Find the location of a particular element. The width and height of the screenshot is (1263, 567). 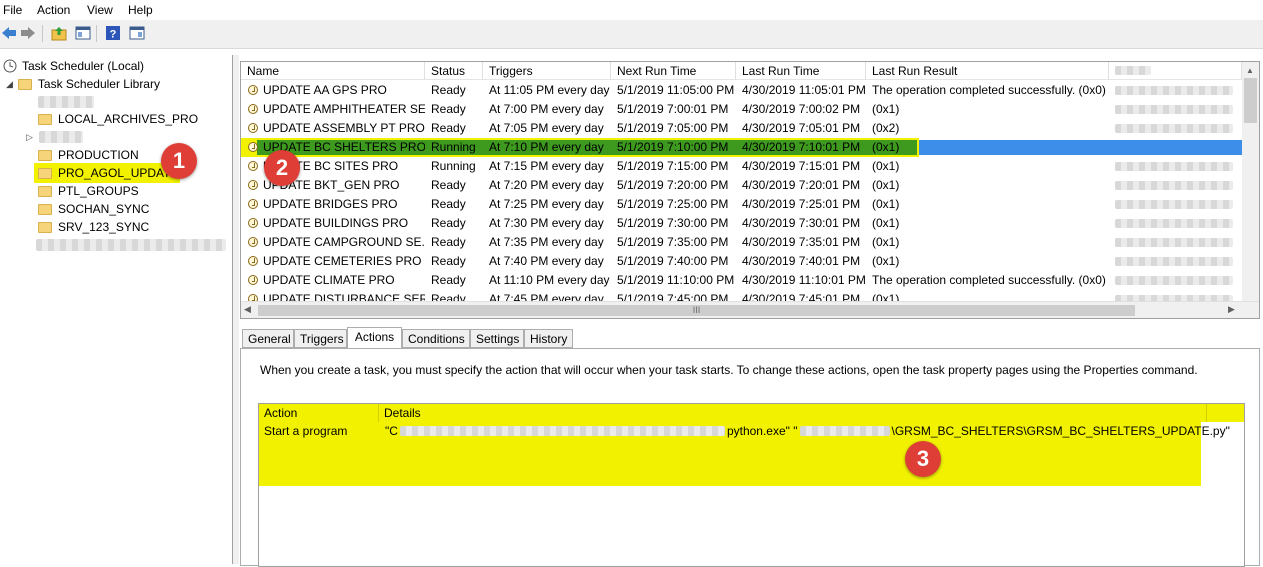

task-cell-next: 5/1/2019 7:25:00 PM is located at coordinates (673, 204).